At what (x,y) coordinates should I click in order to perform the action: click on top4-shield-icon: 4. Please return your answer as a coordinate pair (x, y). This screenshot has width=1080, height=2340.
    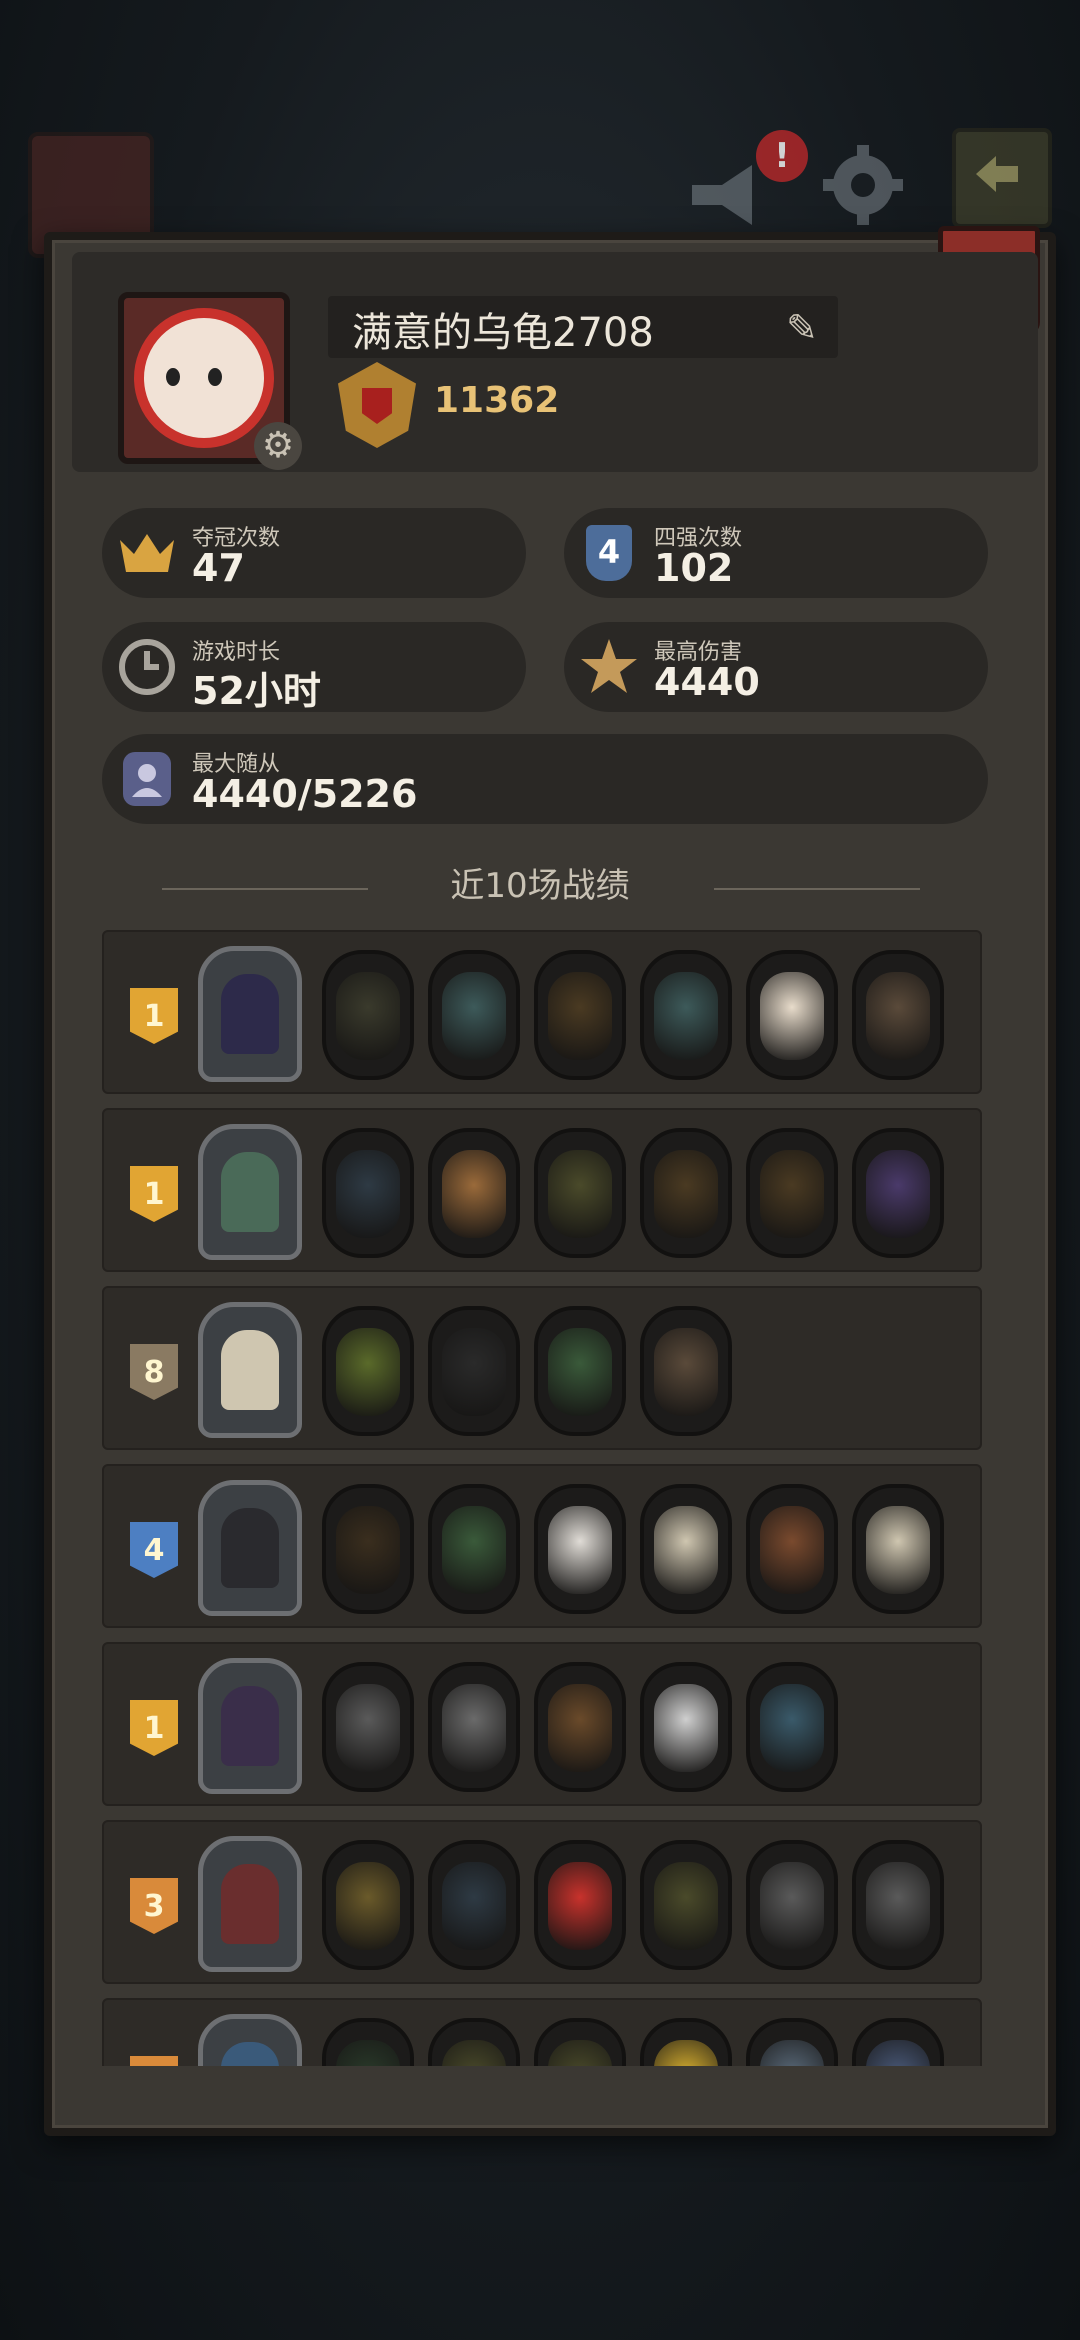
    Looking at the image, I should click on (609, 553).